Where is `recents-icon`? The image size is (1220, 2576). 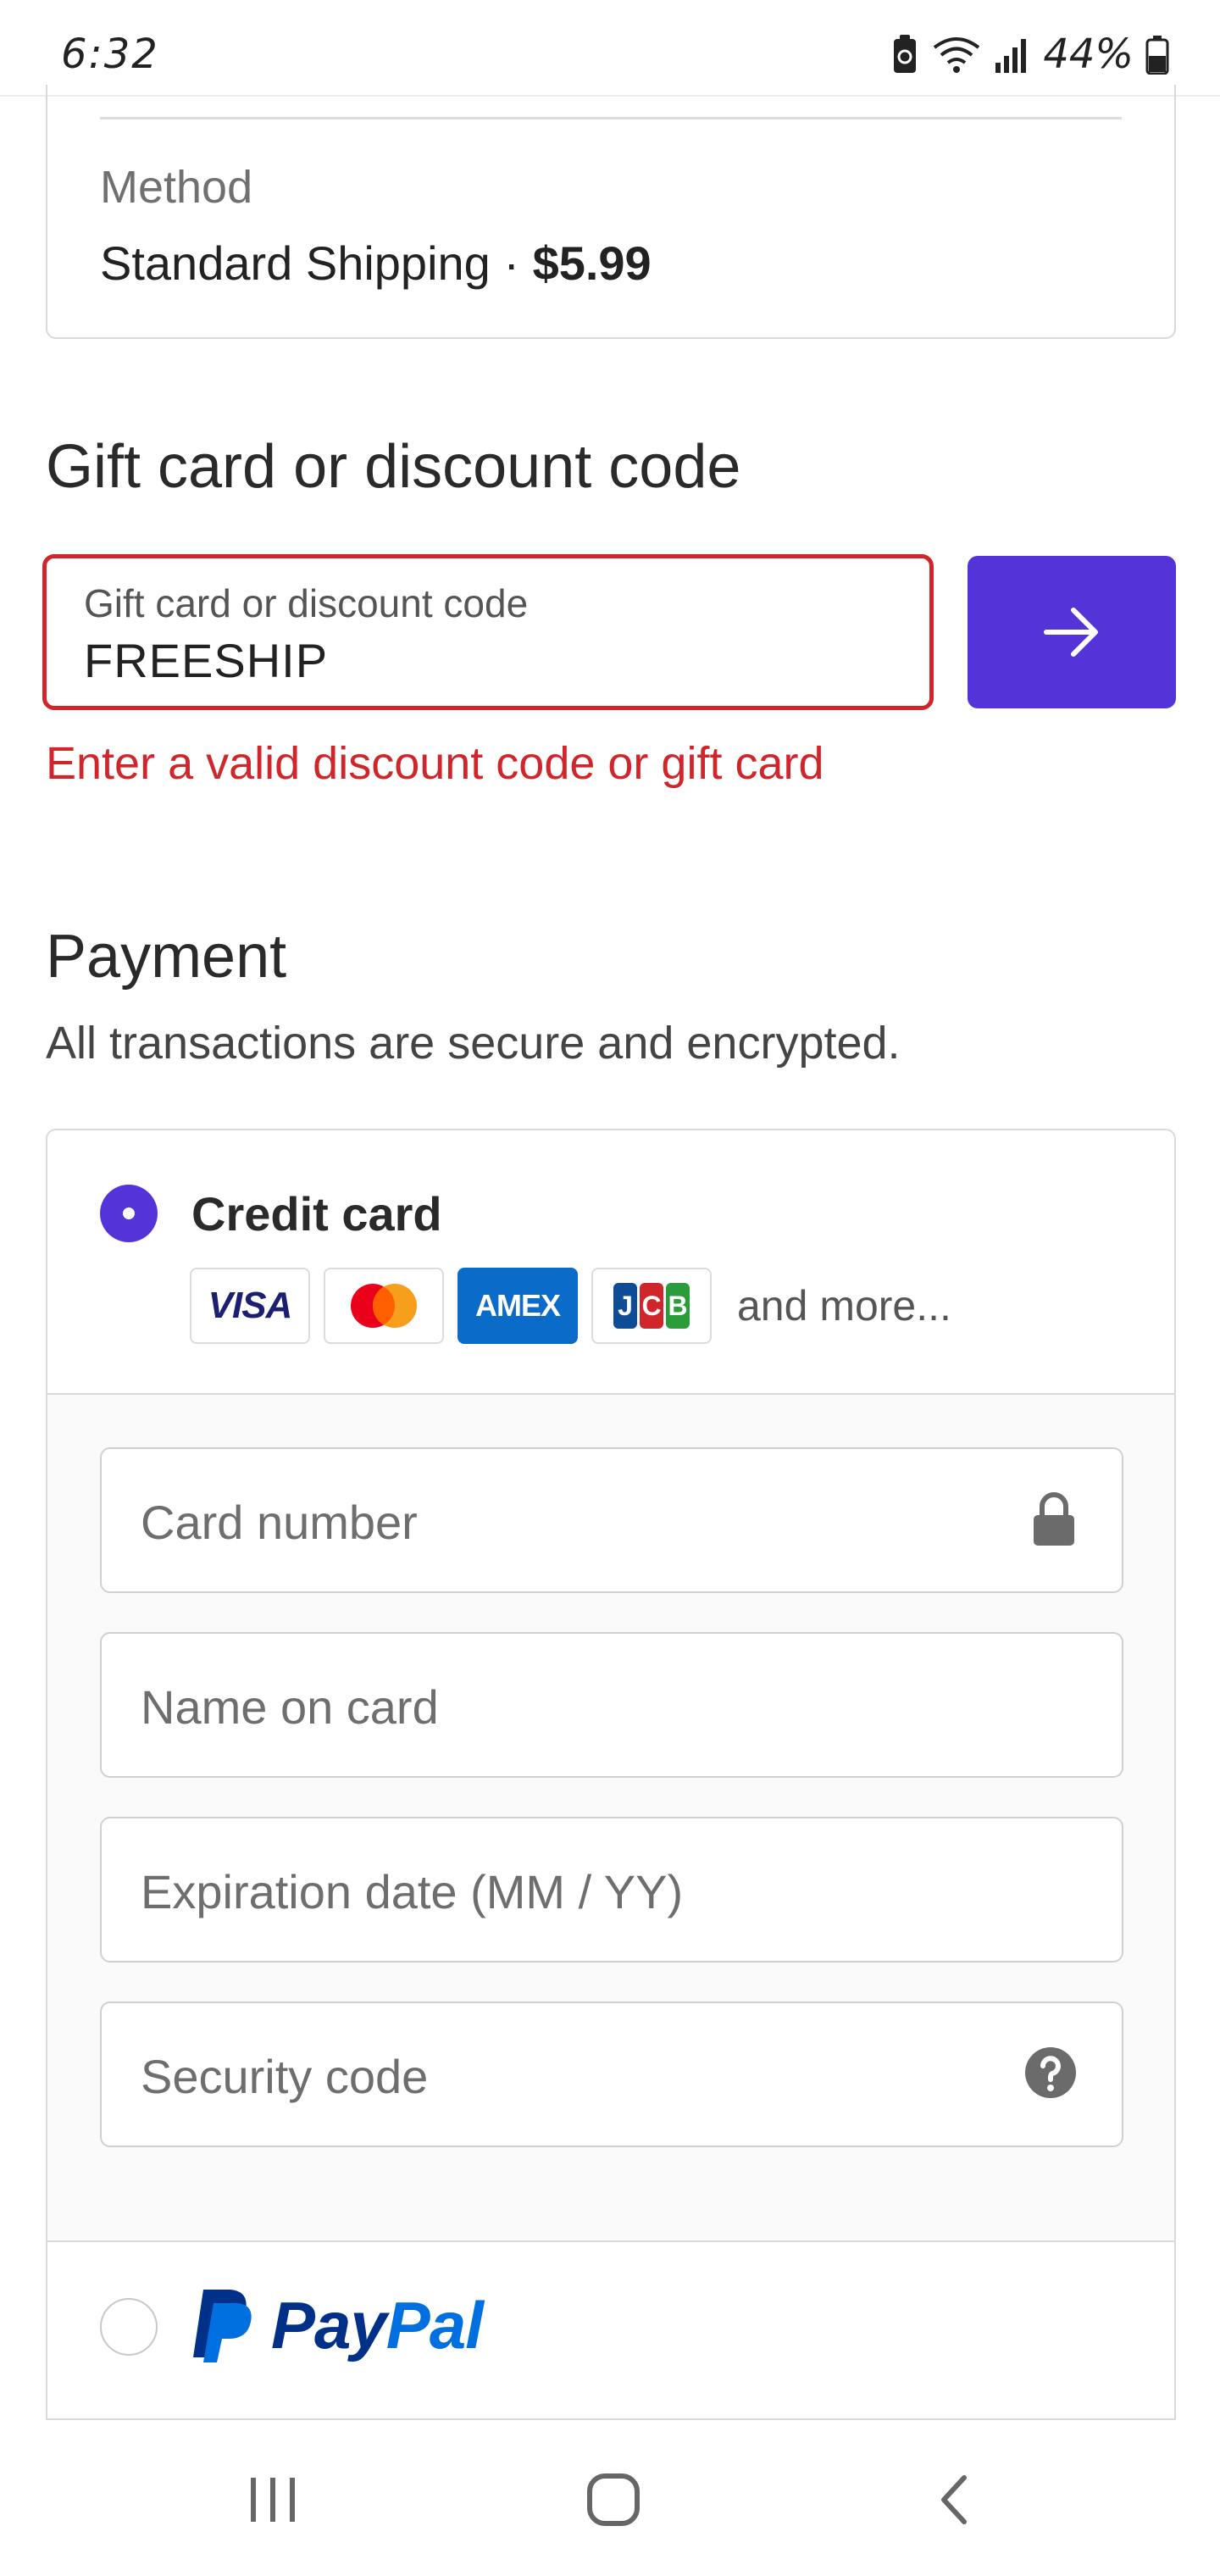
recents-icon is located at coordinates (273, 2500).